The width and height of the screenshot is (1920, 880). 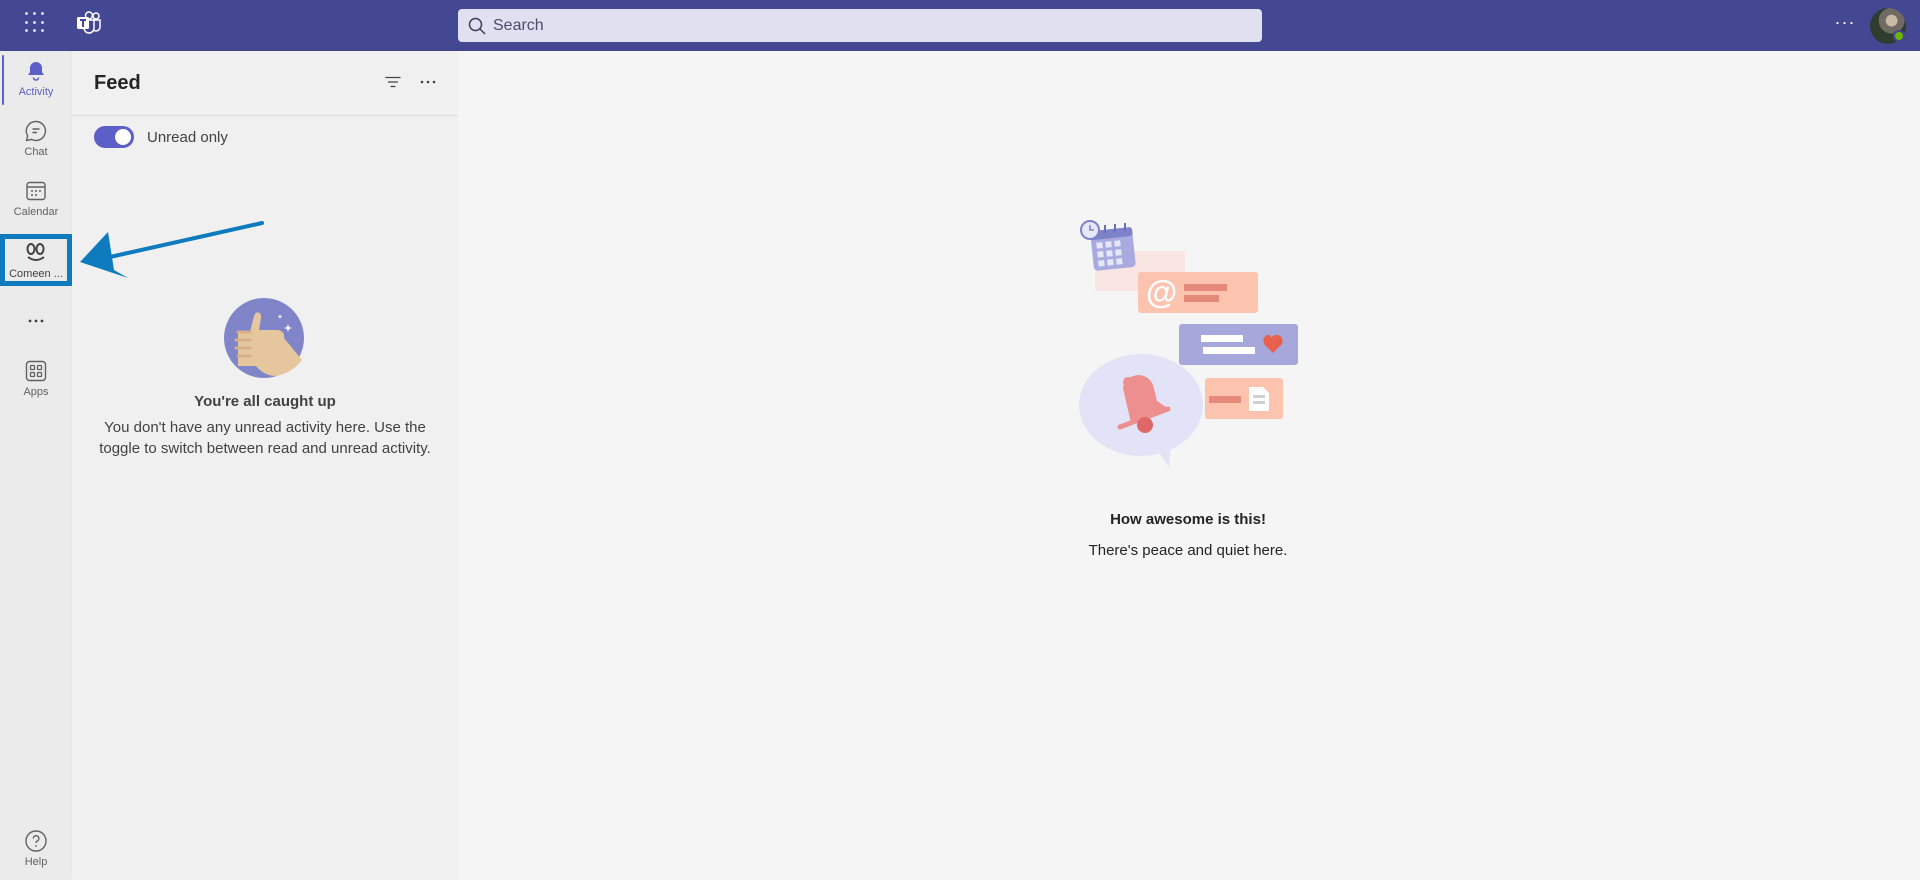 I want to click on toggle-label: Unread only, so click(x=187, y=137).